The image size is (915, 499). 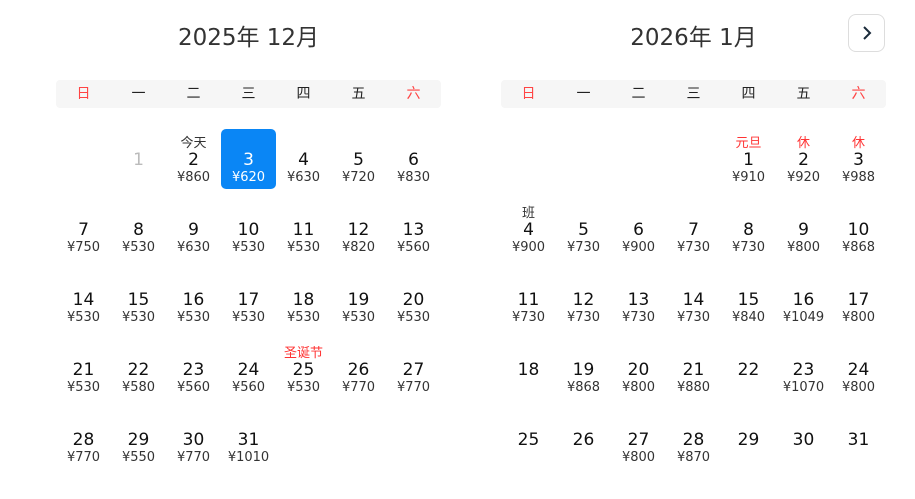 I want to click on day-cell: 5 ¥730, so click(x=583, y=229).